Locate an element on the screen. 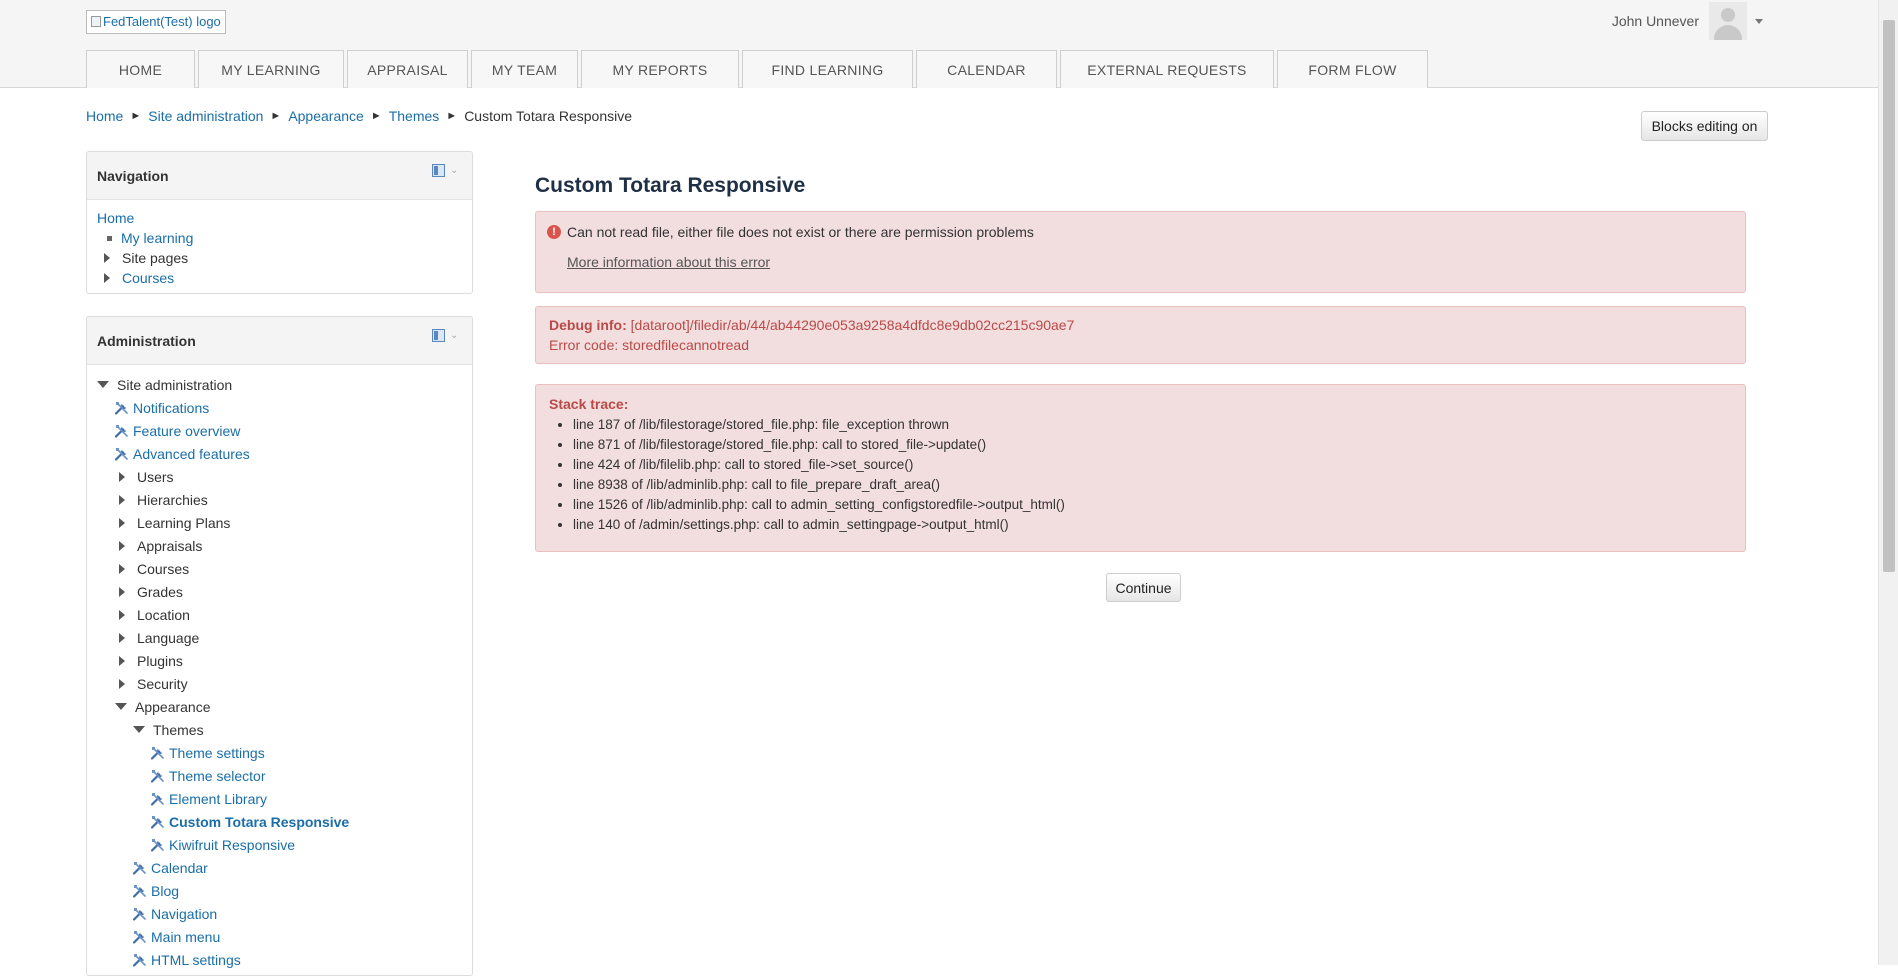 This screenshot has height=976, width=1898. user-menu: John Unnever is located at coordinates (1687, 21).